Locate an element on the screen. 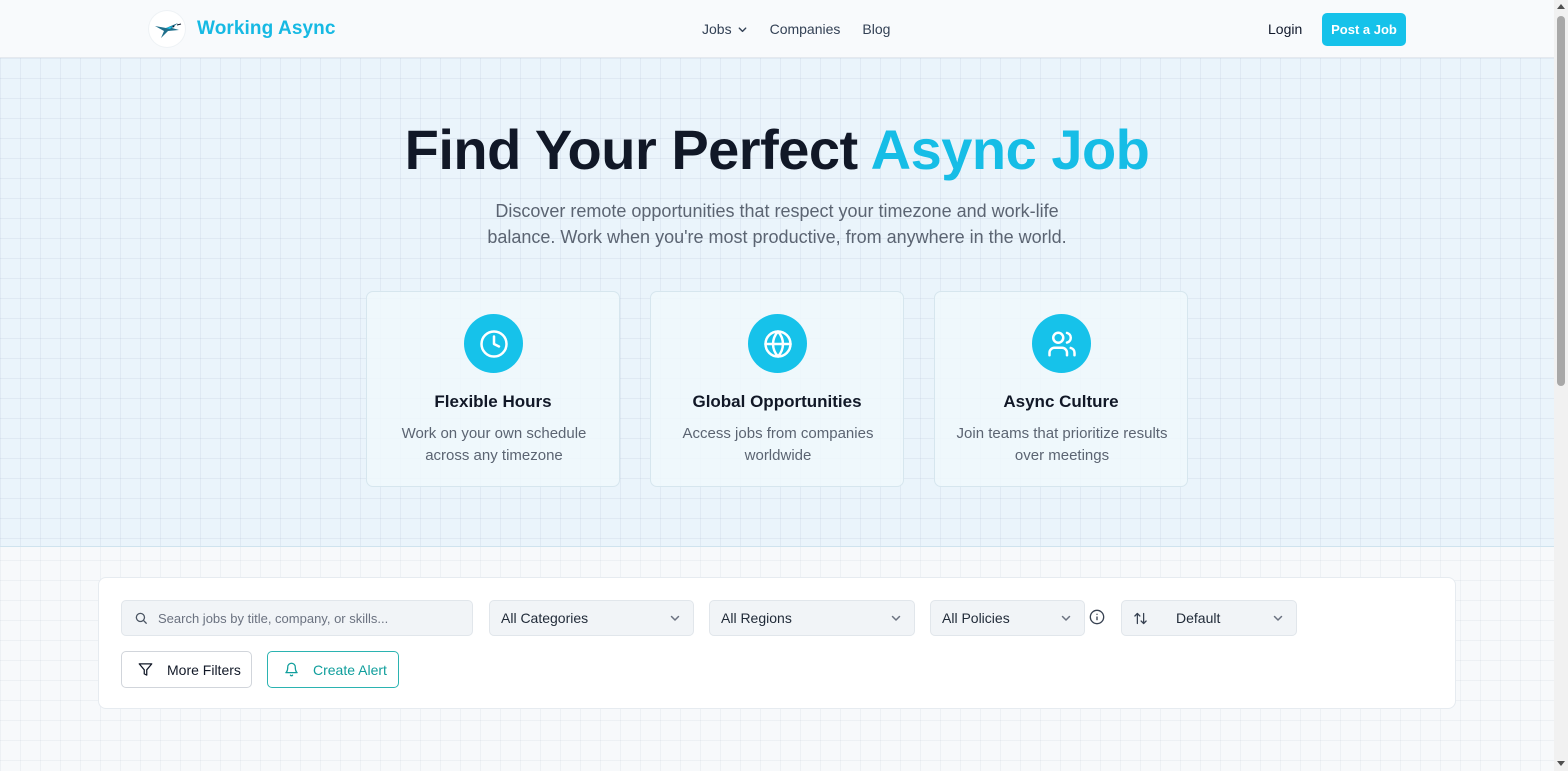  feature-title: Flexible Hours is located at coordinates (493, 401).